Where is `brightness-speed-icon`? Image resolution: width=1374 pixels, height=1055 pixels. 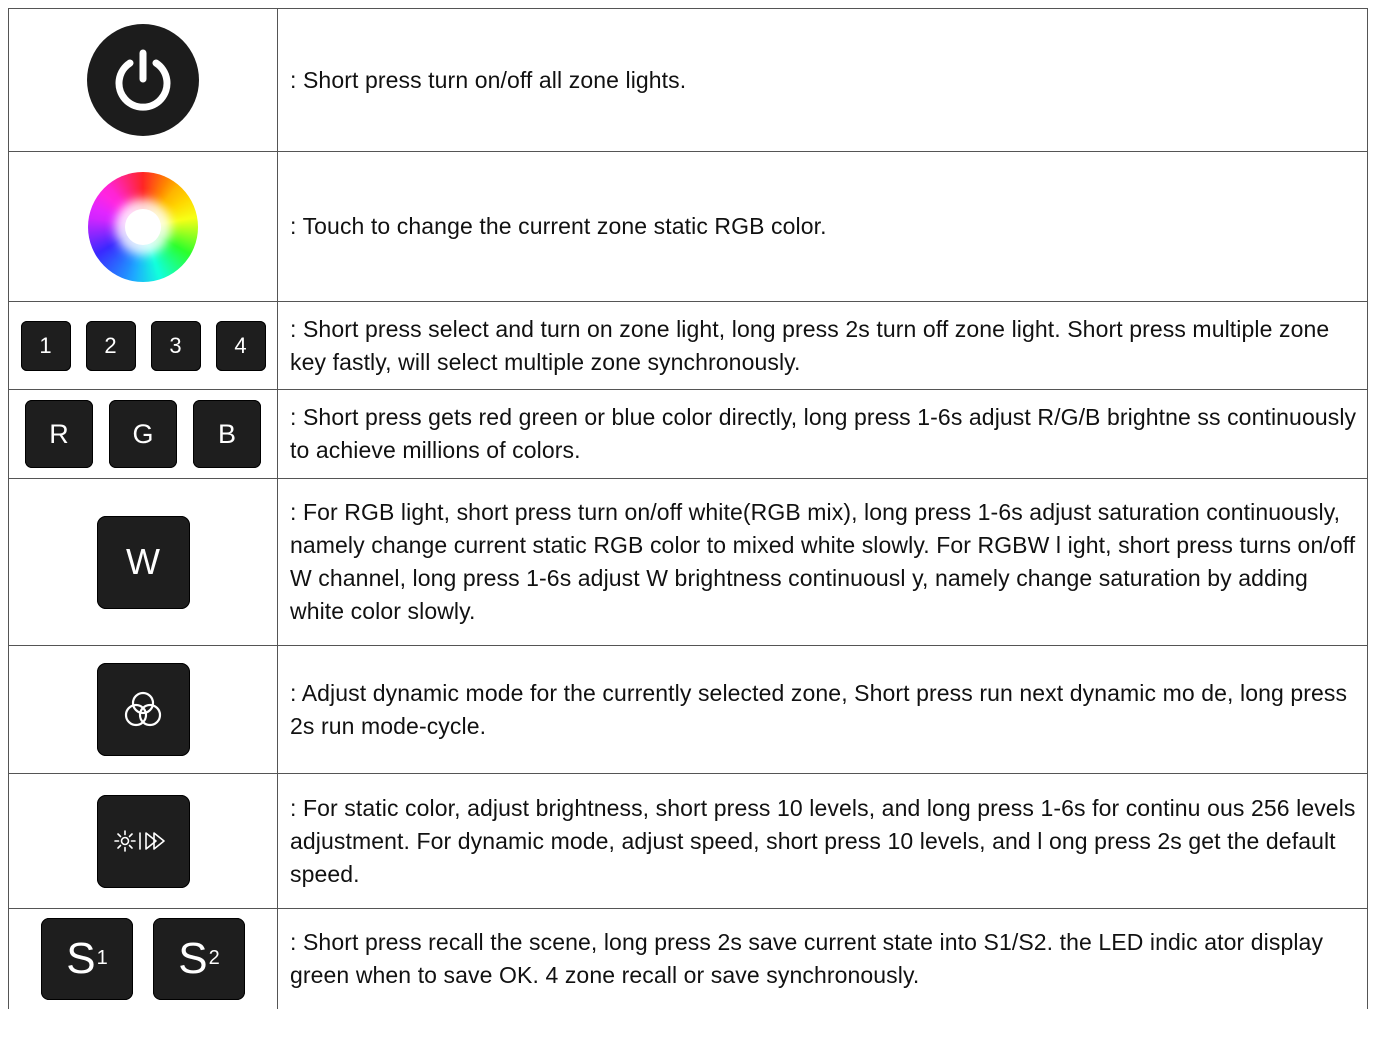 brightness-speed-icon is located at coordinates (139, 841).